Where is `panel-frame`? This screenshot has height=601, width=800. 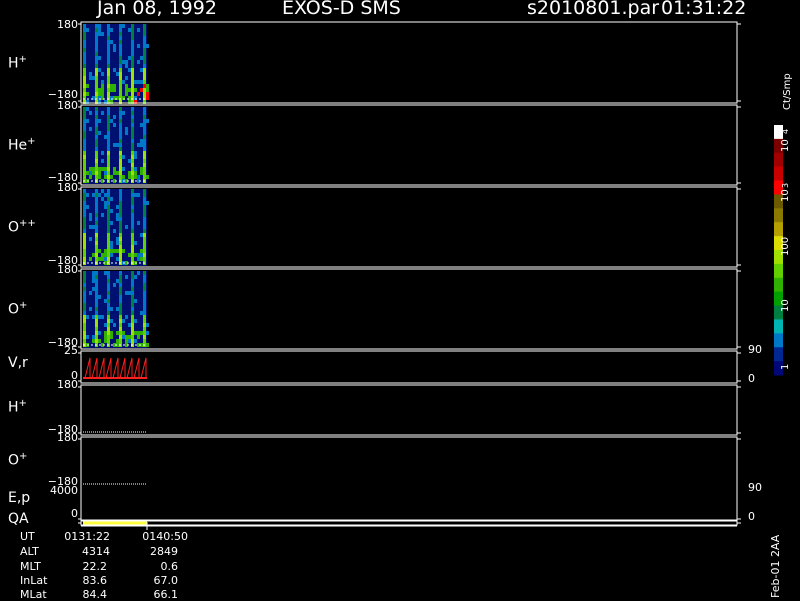
panel-frame is located at coordinates (409, 309).